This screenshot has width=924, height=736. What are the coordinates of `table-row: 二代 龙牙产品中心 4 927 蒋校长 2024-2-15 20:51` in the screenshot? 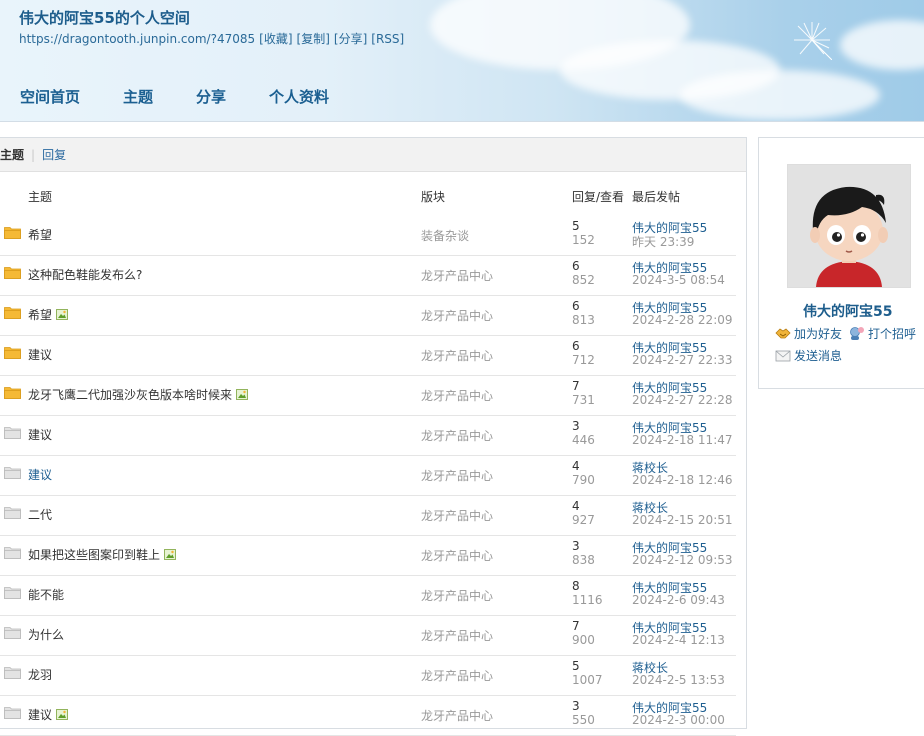 It's located at (368, 516).